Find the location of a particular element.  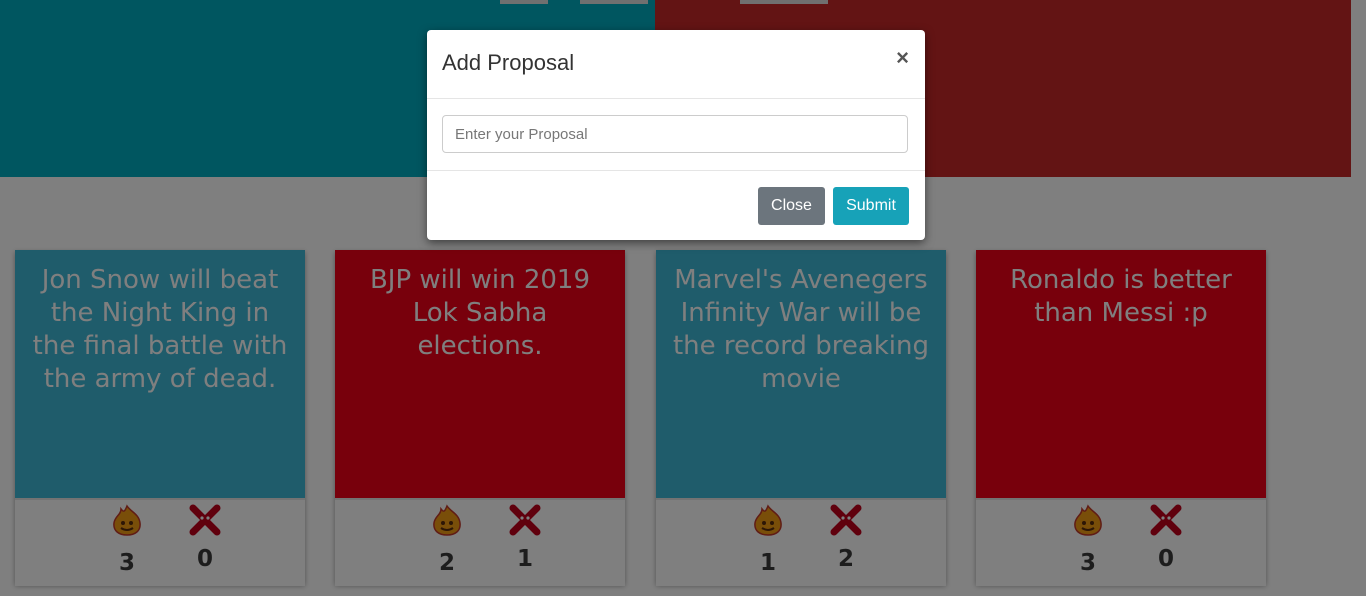

proposal-input is located at coordinates (675, 134).